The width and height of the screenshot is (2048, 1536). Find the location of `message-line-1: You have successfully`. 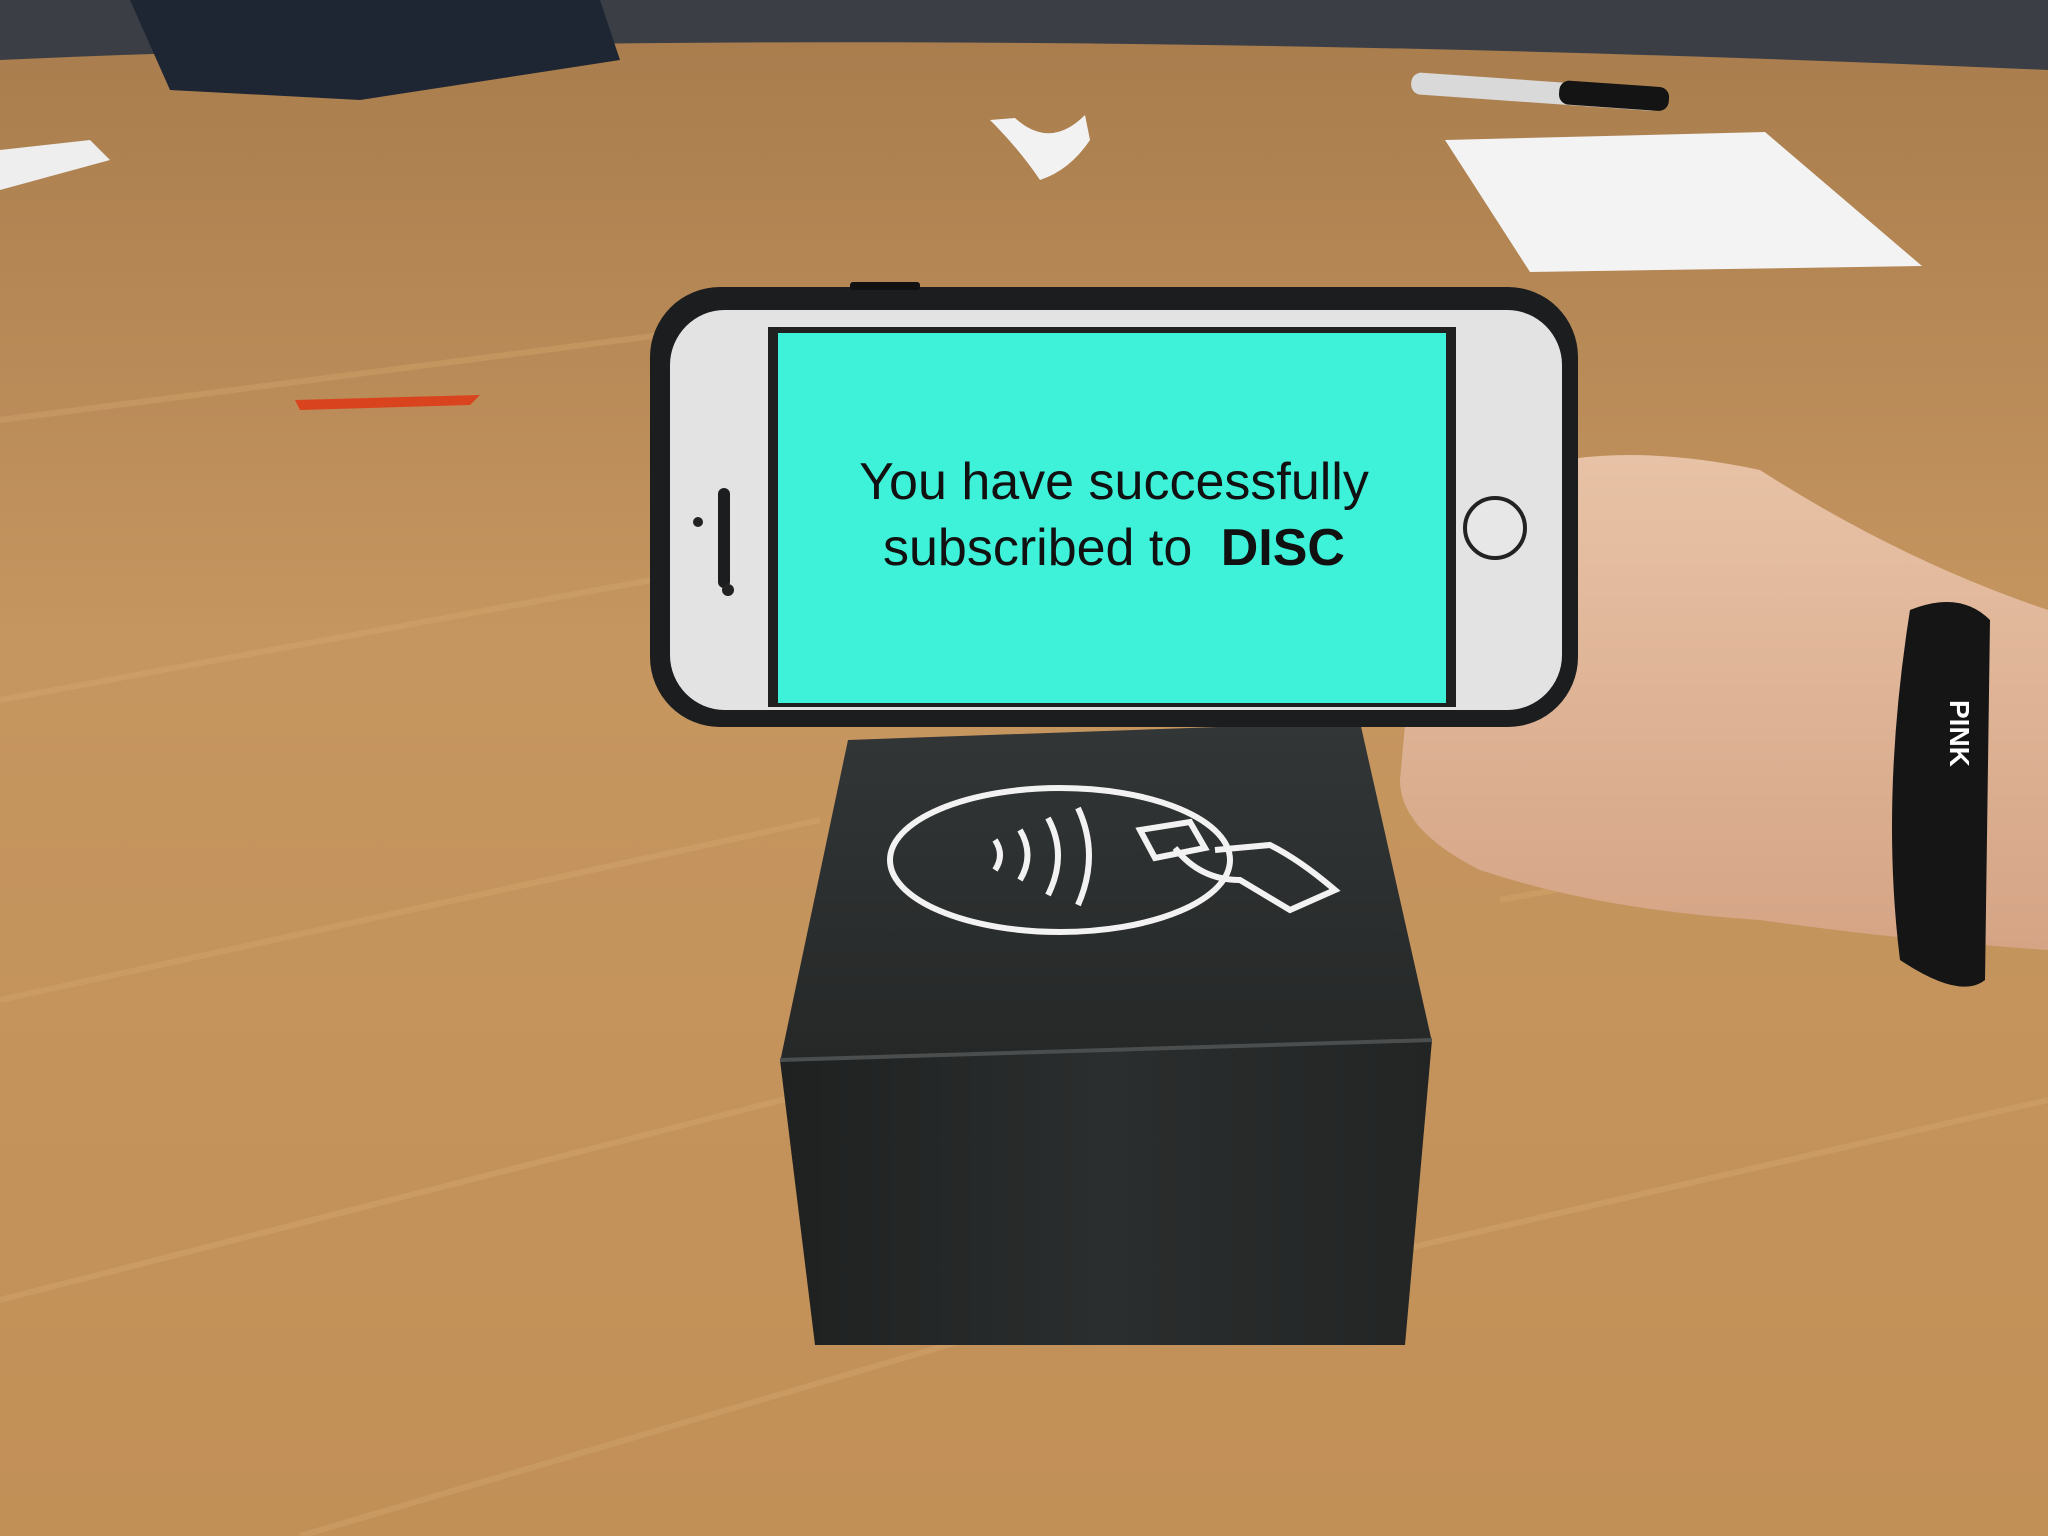

message-line-1: You have successfully is located at coordinates (1114, 482).